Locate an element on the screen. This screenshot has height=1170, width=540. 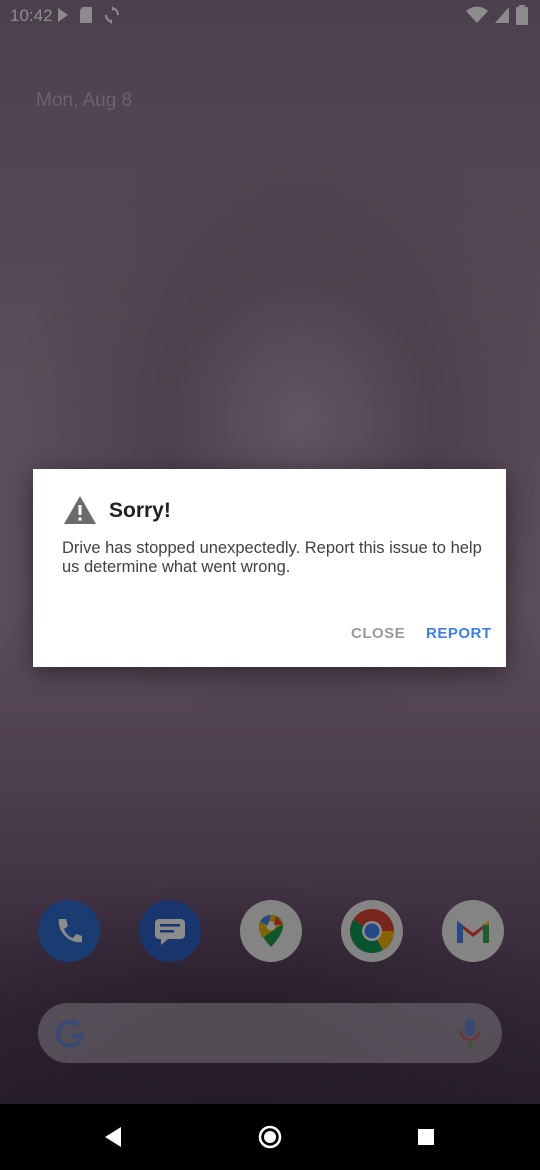
dialog-title: Sorry! is located at coordinates (140, 510).